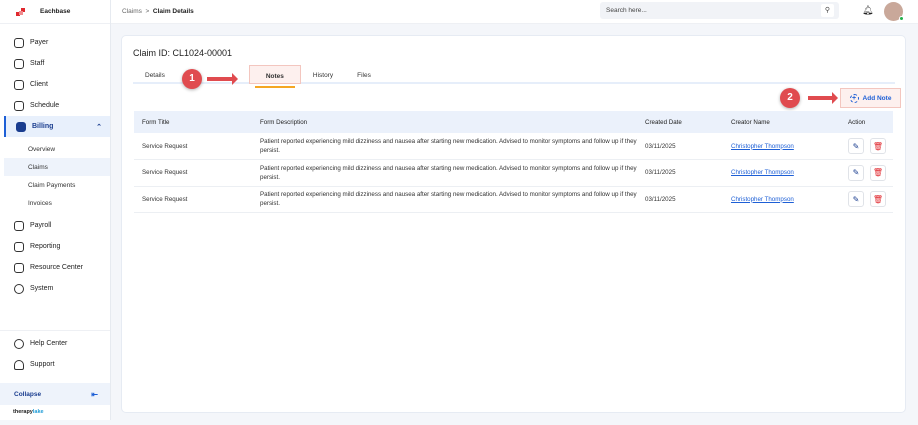 The width and height of the screenshot is (918, 425). Describe the element at coordinates (866, 122) in the screenshot. I see `col-action: Action` at that location.